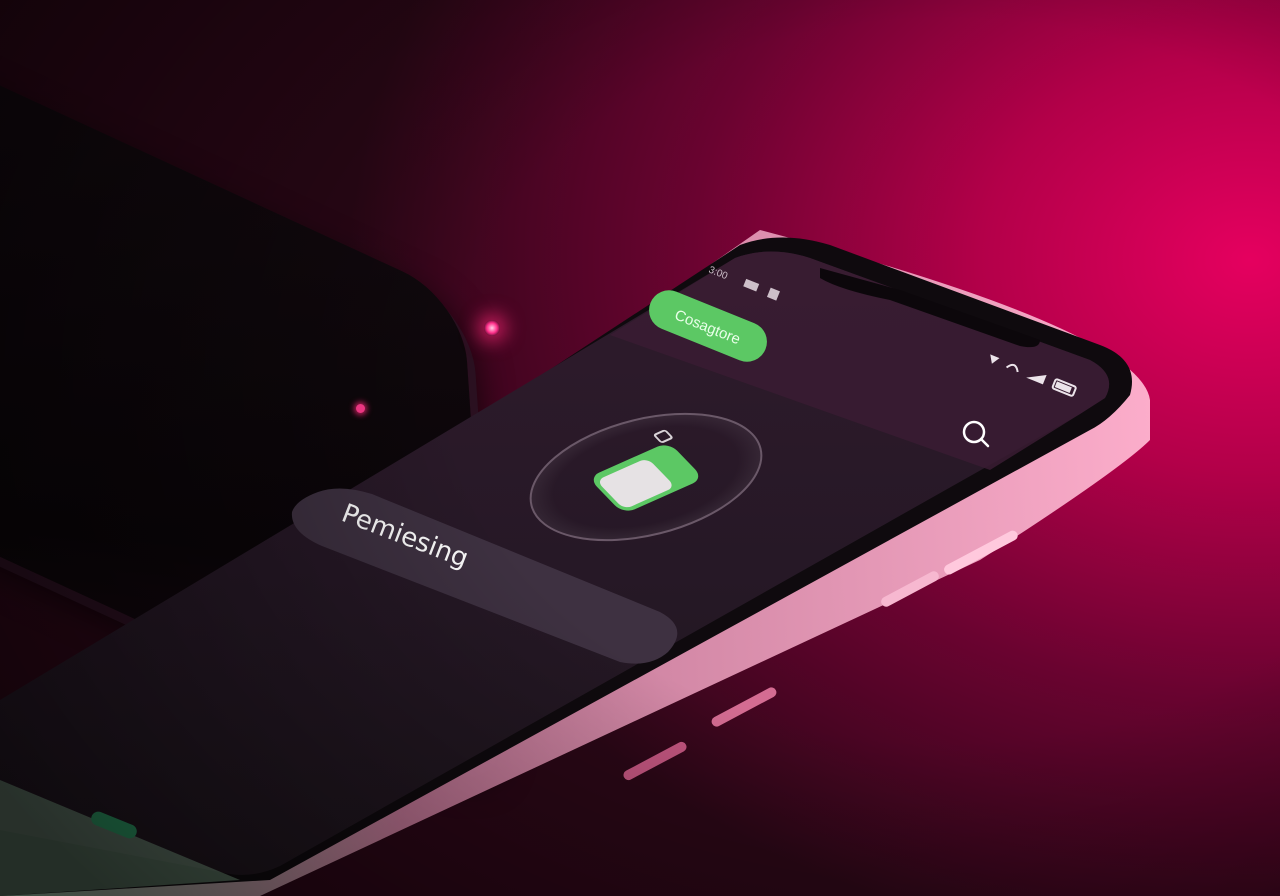 Image resolution: width=1280 pixels, height=896 pixels. Describe the element at coordinates (744, 707) in the screenshot. I see `side-button-lower` at that location.